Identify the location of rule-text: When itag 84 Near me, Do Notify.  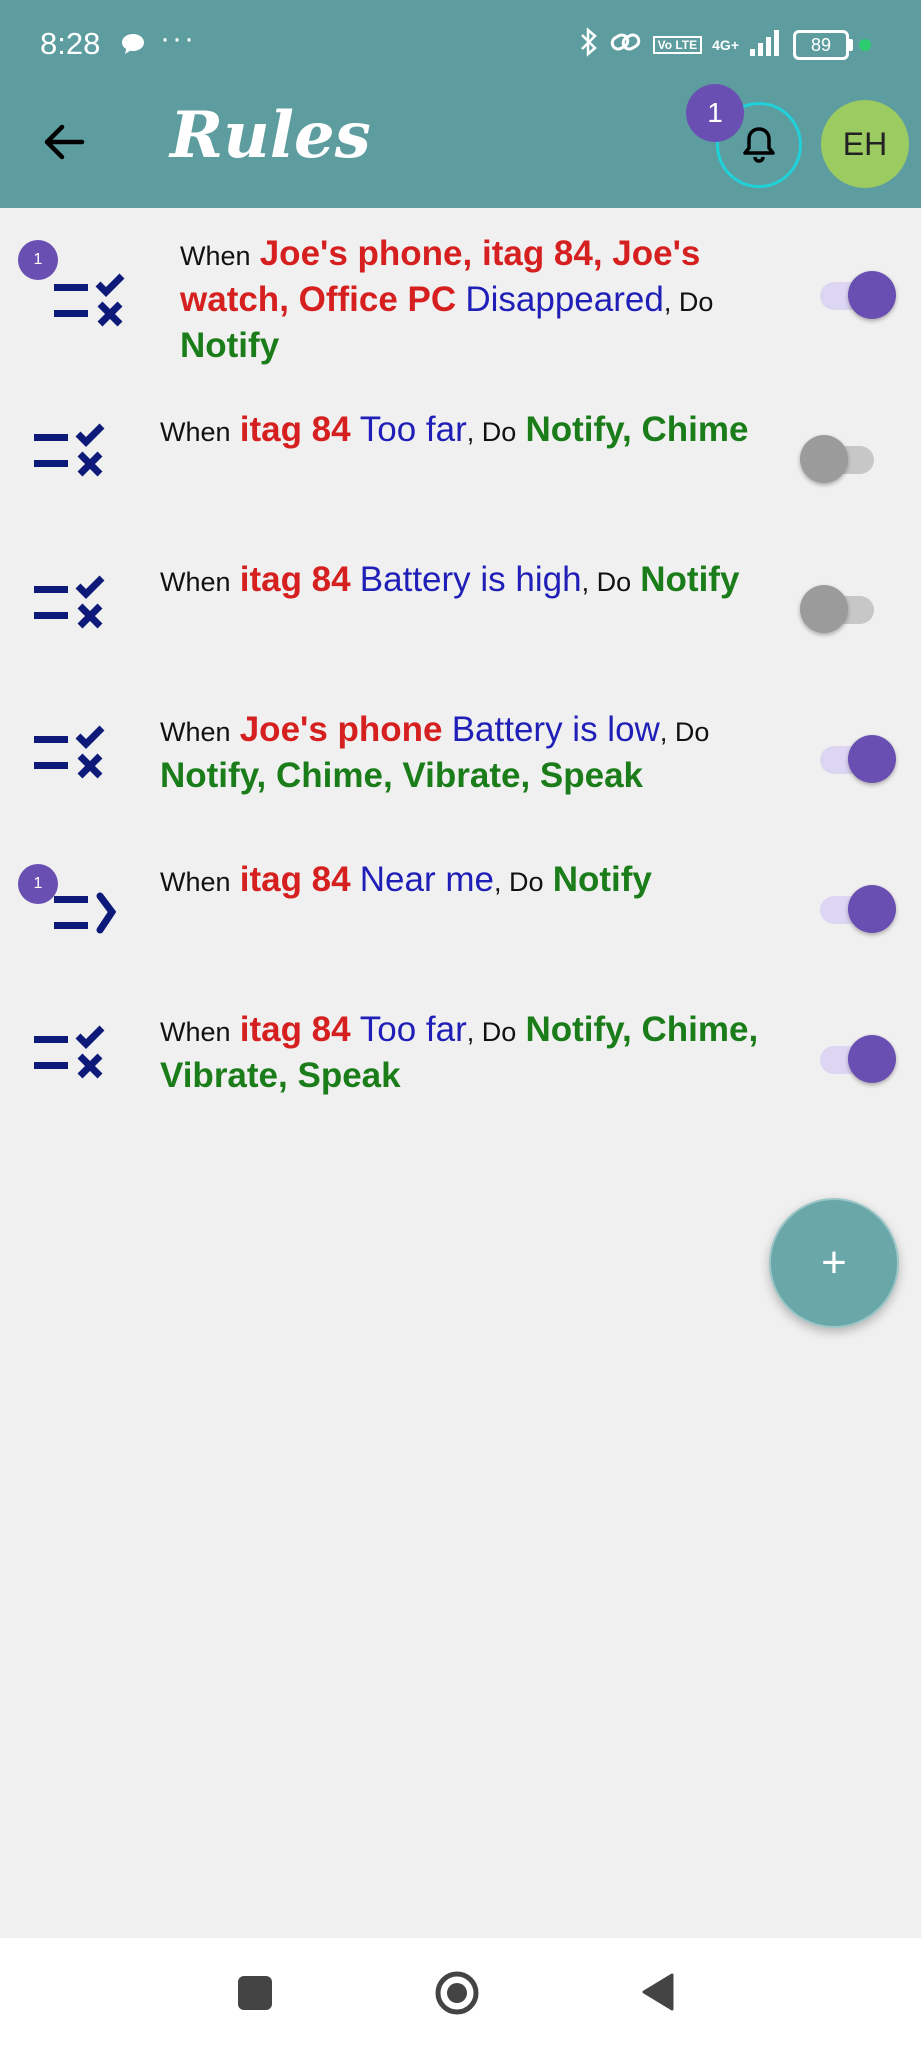
(470, 881).